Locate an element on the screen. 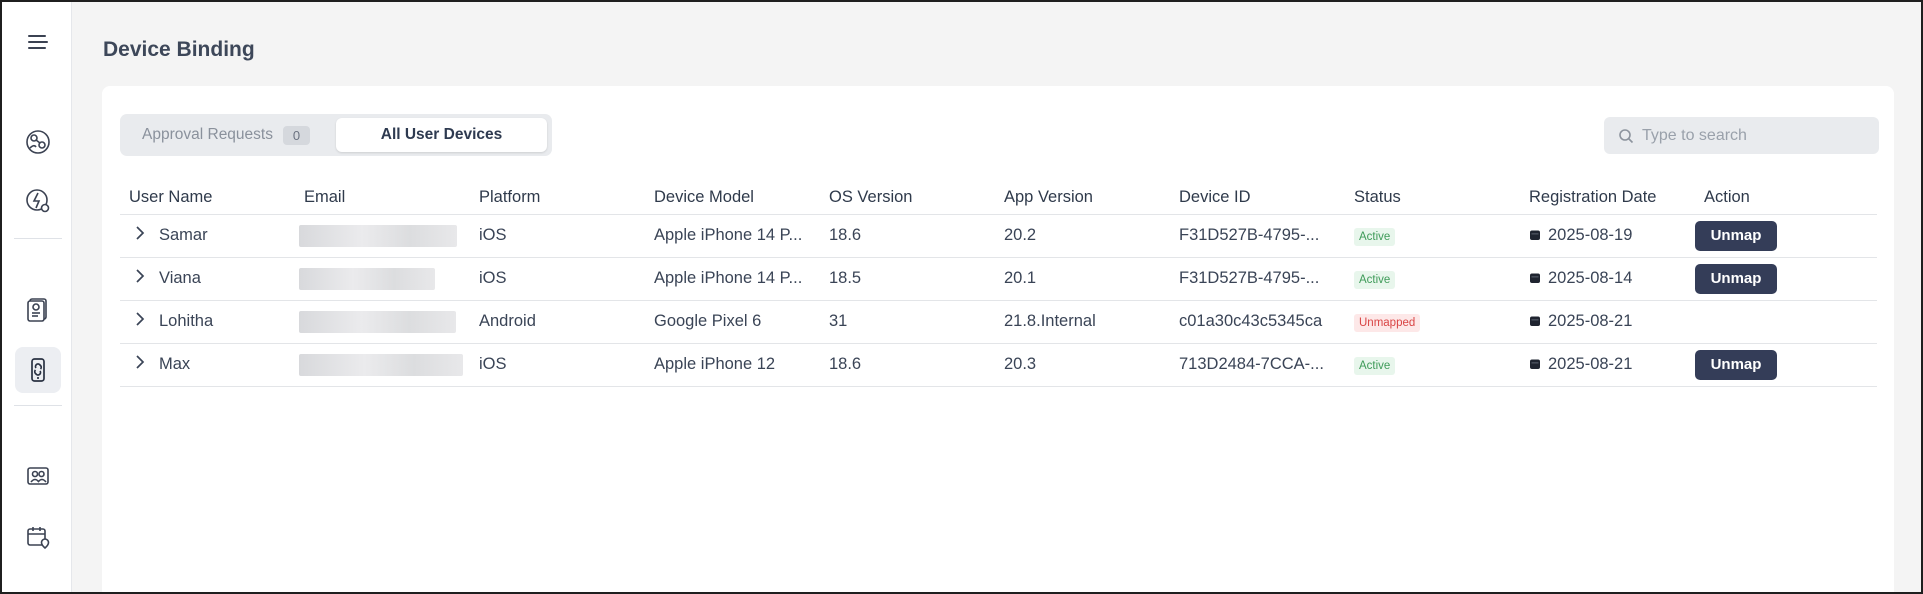 This screenshot has height=594, width=1923. column-header-registration-date: Registration Date is located at coordinates (1607, 198).